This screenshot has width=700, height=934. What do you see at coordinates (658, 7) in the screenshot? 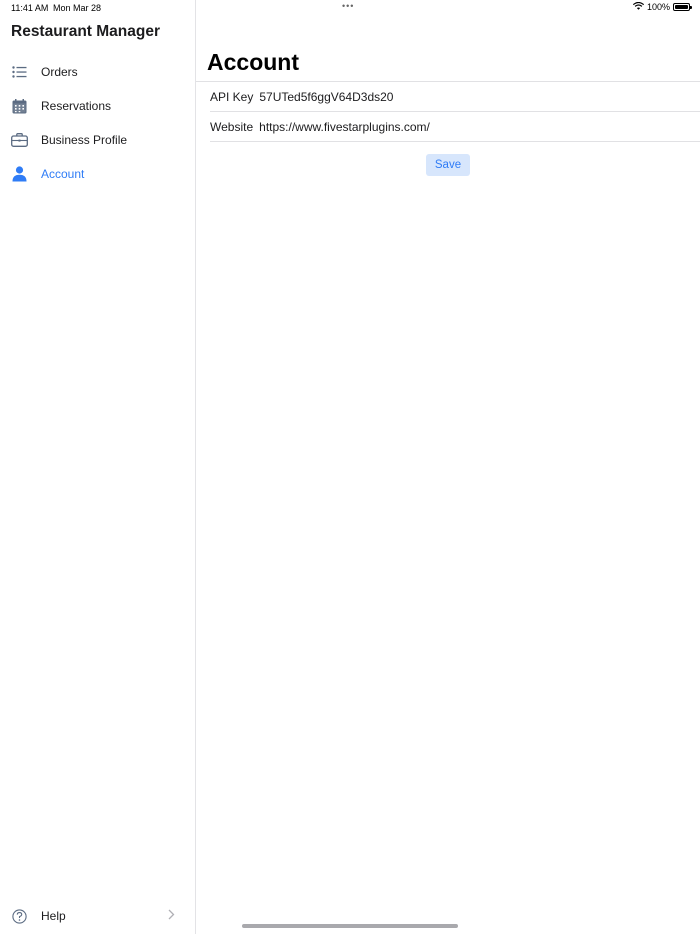
I see `battery-percent: 100%` at bounding box center [658, 7].